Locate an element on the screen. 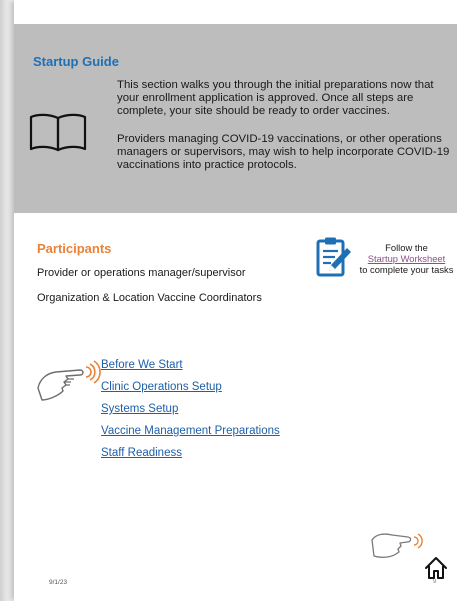  before-we-start-link: Before We Start is located at coordinates (142, 365).